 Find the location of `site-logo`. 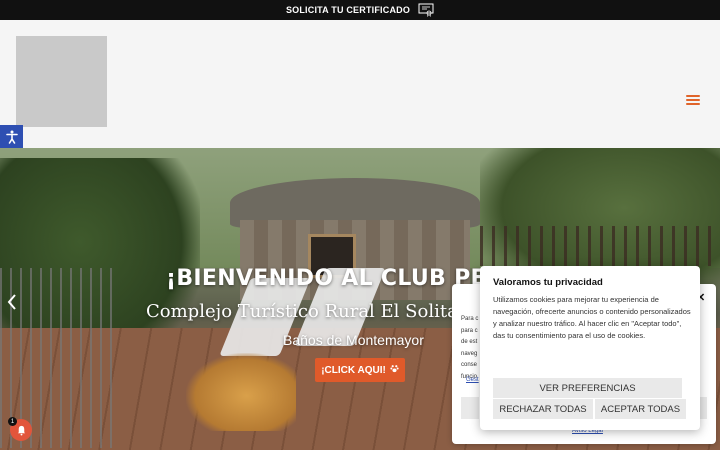

site-logo is located at coordinates (61, 81).